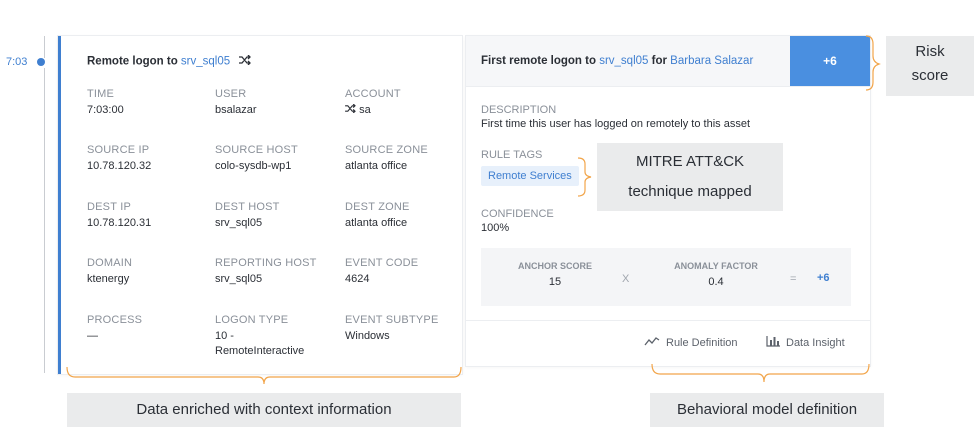 Image resolution: width=974 pixels, height=443 pixels. What do you see at coordinates (264, 410) in the screenshot?
I see `annotation-data-enriched: Data enriched with context information` at bounding box center [264, 410].